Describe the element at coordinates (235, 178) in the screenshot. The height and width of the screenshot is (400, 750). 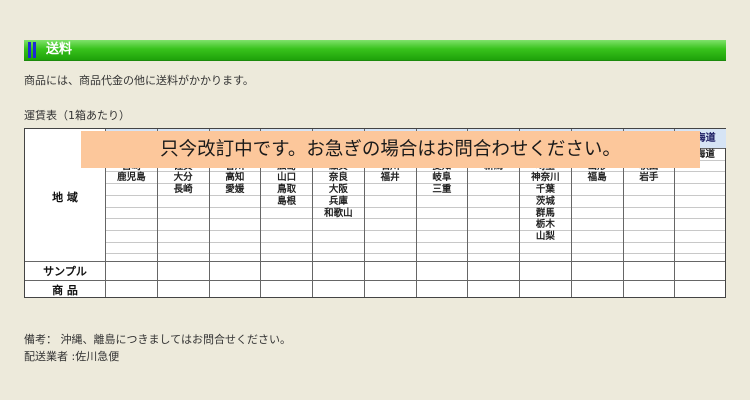
I see `prefecture-cell: 高知` at that location.